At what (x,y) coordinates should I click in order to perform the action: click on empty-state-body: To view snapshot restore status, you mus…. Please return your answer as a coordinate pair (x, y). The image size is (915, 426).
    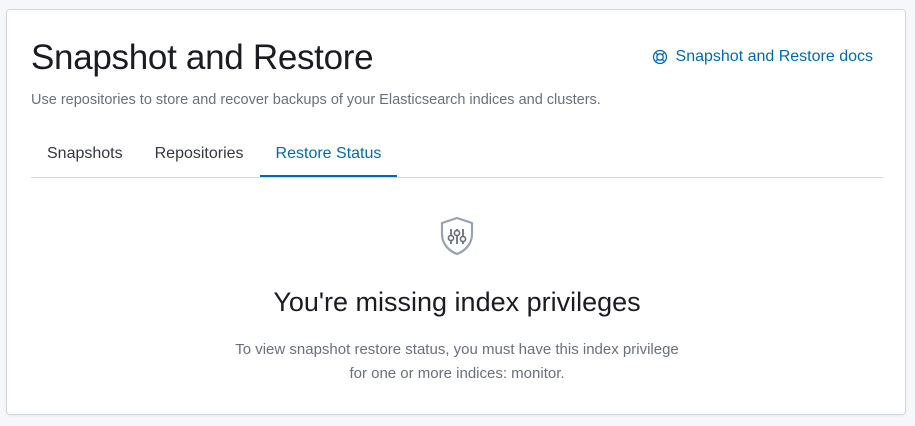
    Looking at the image, I should click on (457, 362).